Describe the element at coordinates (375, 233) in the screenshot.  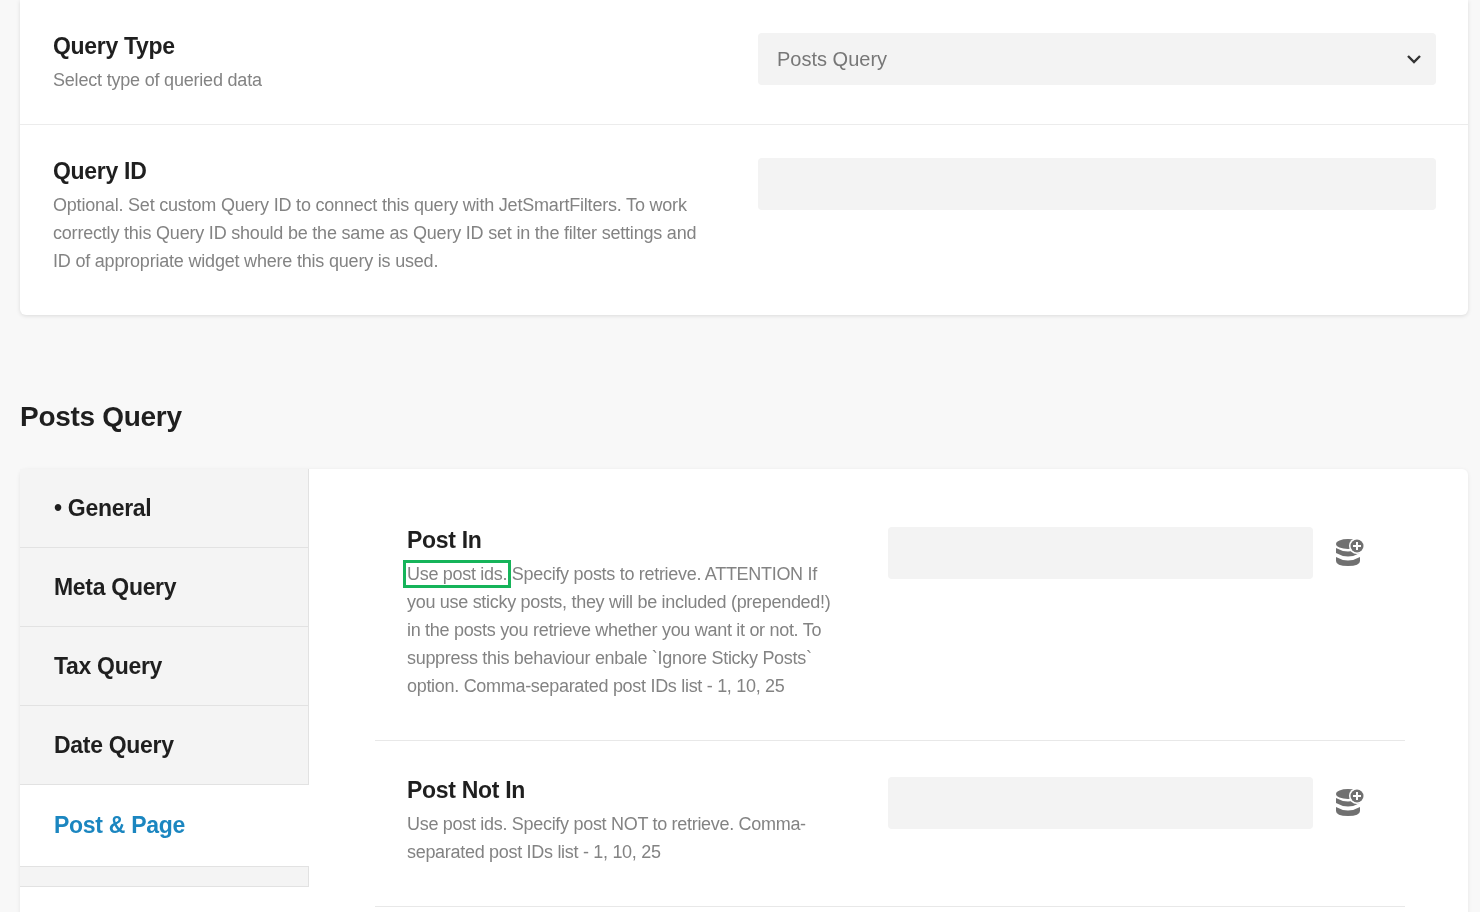
I see `field-description: Optional. Set custom Query ID to connect this query with JetSmartFilters. To work correctly this Query ID should be the same as Query ID set in the filter settings and ID of appropriate widget where this query is used.` at that location.